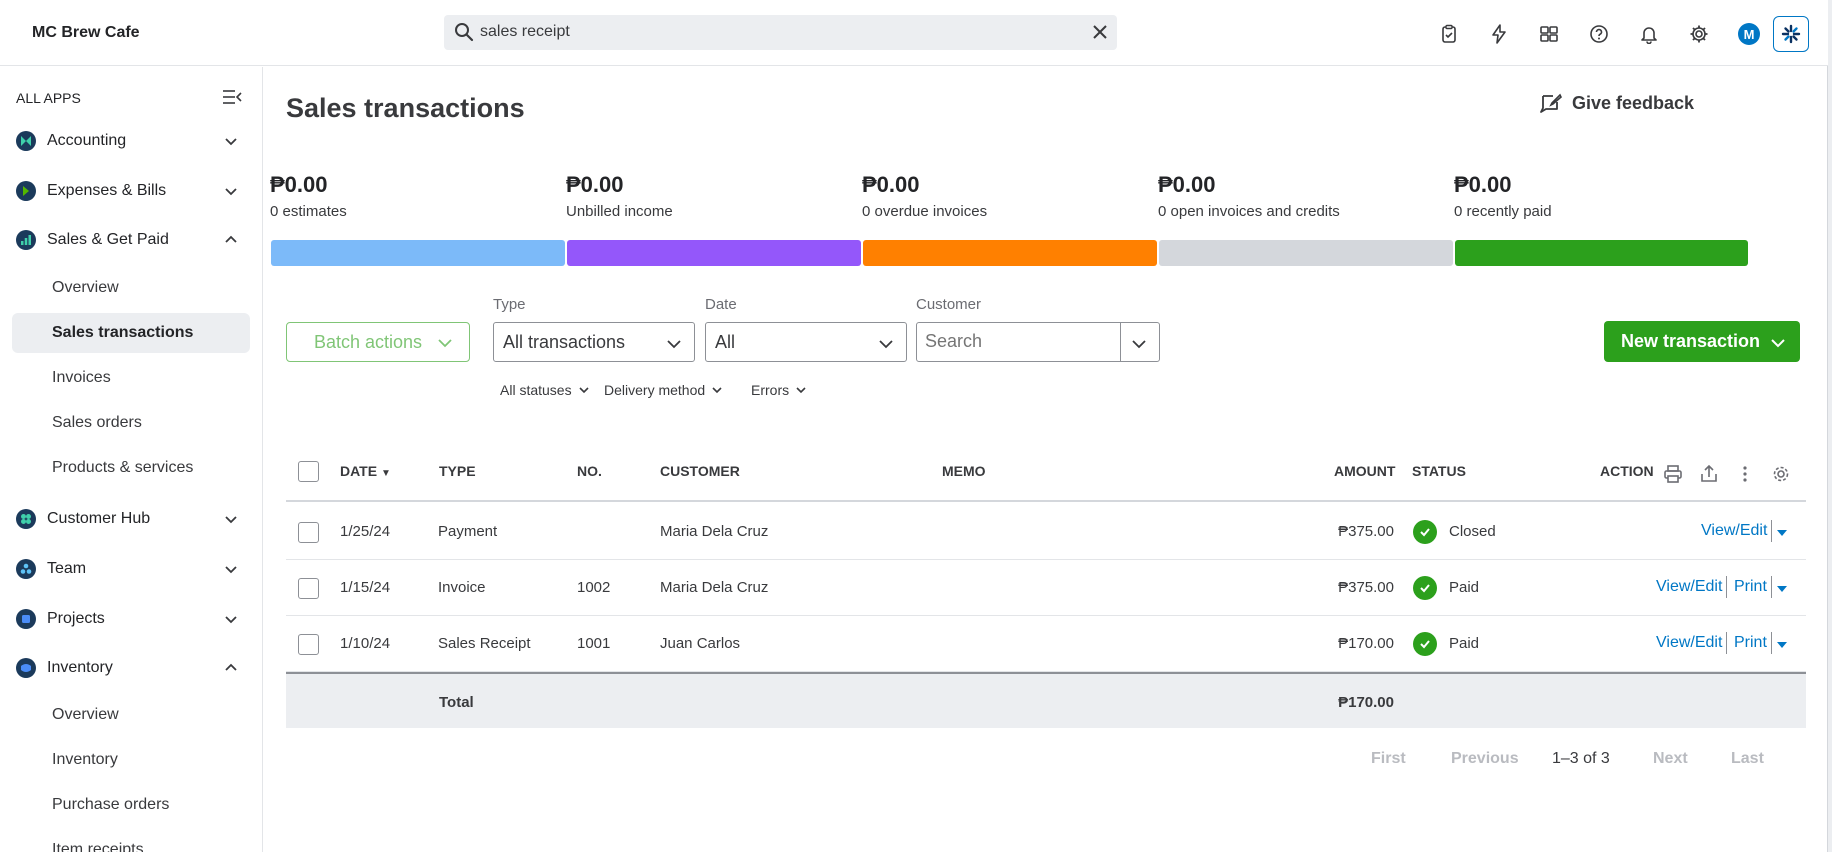 Image resolution: width=1832 pixels, height=852 pixels. What do you see at coordinates (131, 805) in the screenshot?
I see `sidebar-subitem-purchase-orders: Purchase orders` at bounding box center [131, 805].